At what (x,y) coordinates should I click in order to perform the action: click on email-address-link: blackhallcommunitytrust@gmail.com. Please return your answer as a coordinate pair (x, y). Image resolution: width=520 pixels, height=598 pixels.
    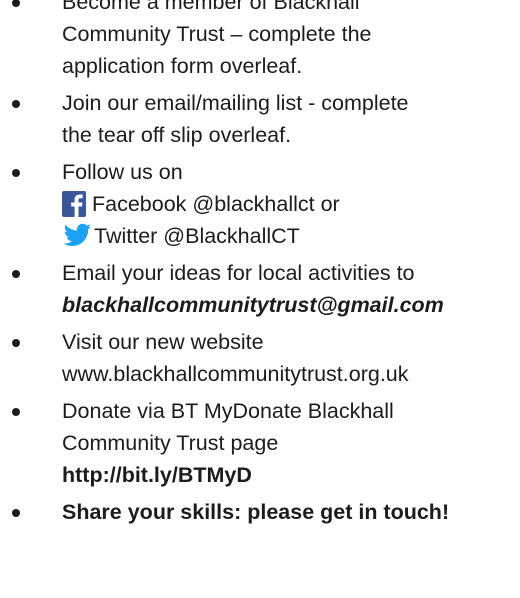
    Looking at the image, I should click on (291, 305).